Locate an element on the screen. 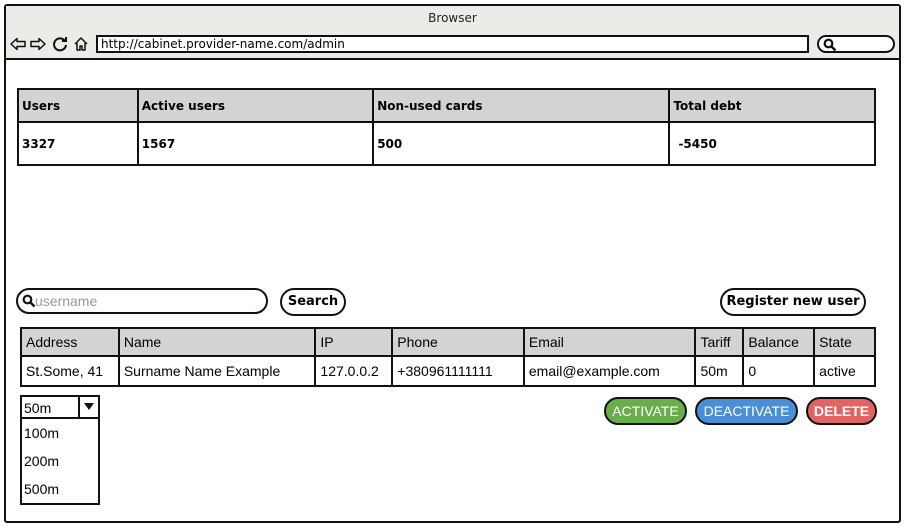 This screenshot has height=529, width=907. username-input is located at coordinates (145, 301).